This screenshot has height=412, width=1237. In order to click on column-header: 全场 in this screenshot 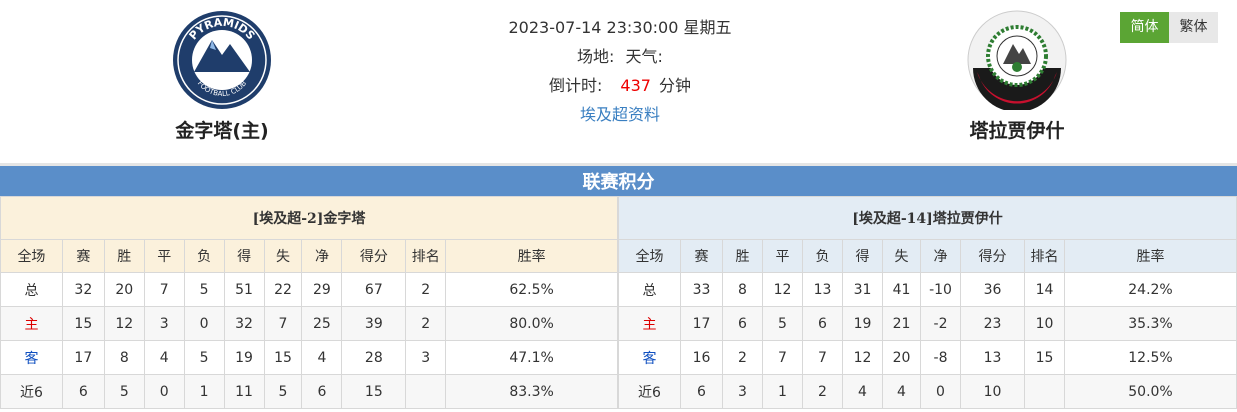, I will do `click(649, 256)`.